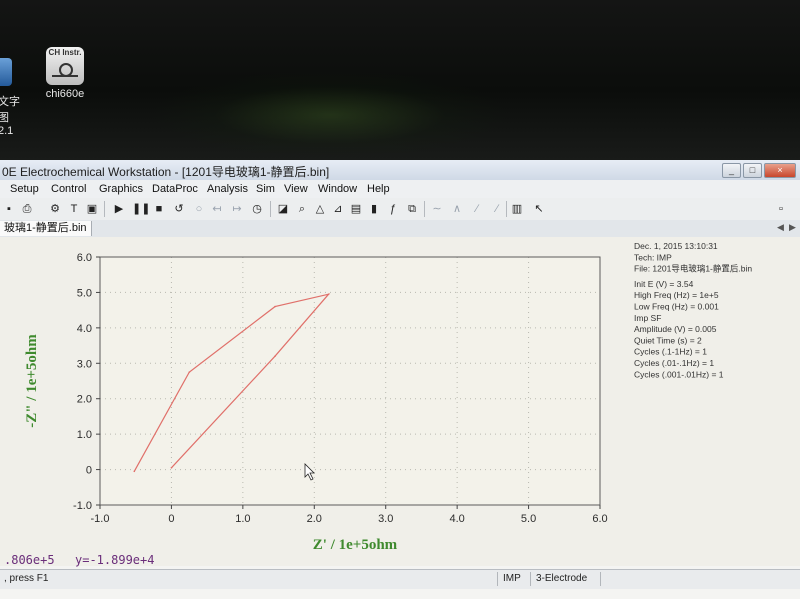 Image resolution: width=800 pixels, height=599 pixels. I want to click on chi-instrument-icon: CH Instr., so click(65, 66).